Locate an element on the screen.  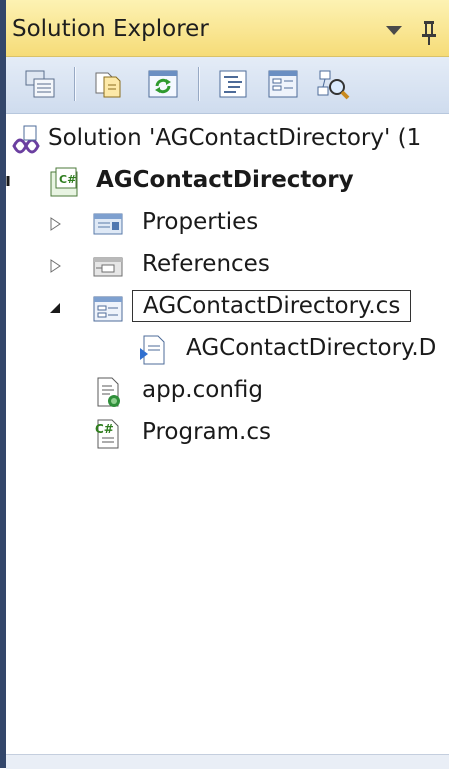
view-code-icon is located at coordinates (233, 84).